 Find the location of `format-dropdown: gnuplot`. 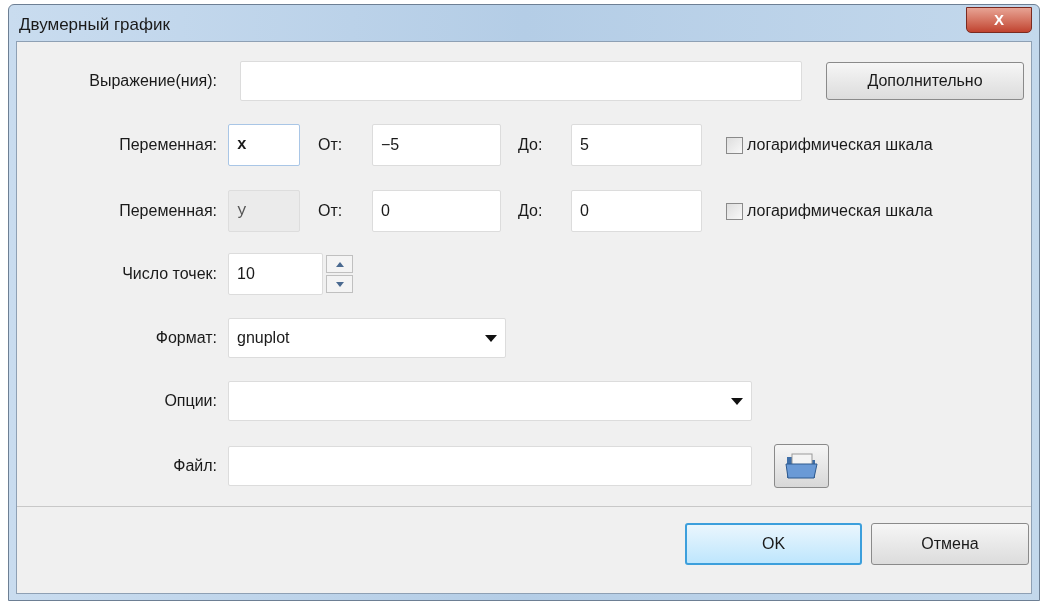

format-dropdown: gnuplot is located at coordinates (367, 338).